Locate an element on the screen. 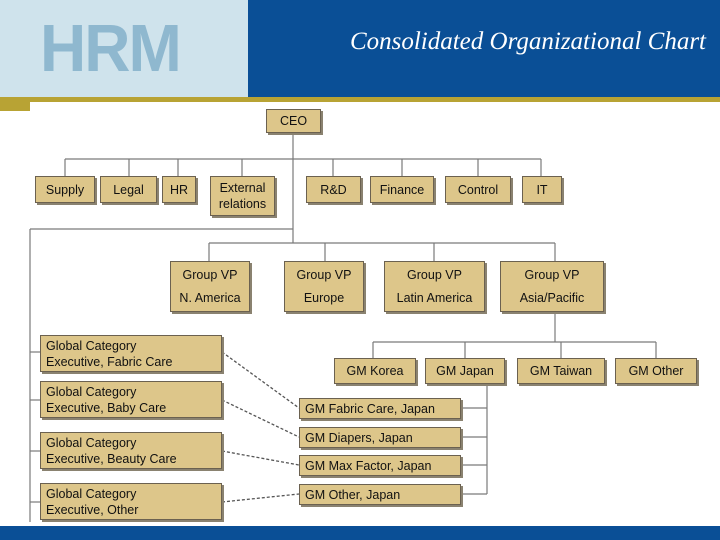 Image resolution: width=720 pixels, height=540 pixels. function-box-legal: Legal is located at coordinates (128, 189).